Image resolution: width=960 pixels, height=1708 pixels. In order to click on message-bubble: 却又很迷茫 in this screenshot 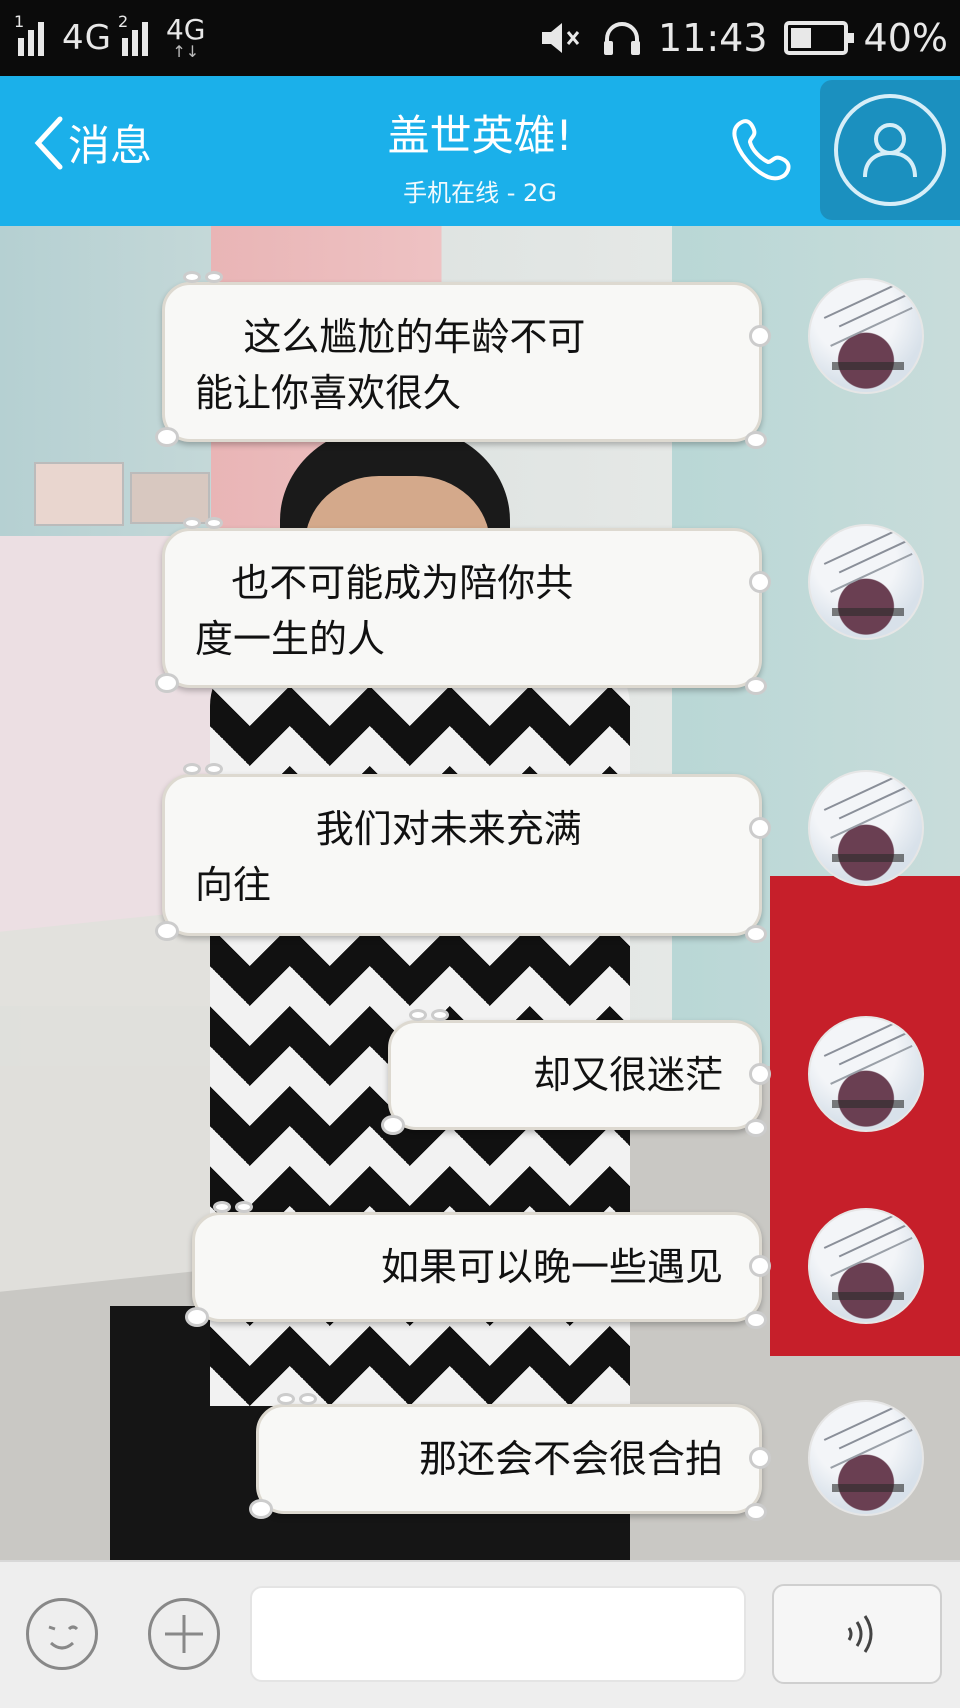, I will do `click(576, 1073)`.